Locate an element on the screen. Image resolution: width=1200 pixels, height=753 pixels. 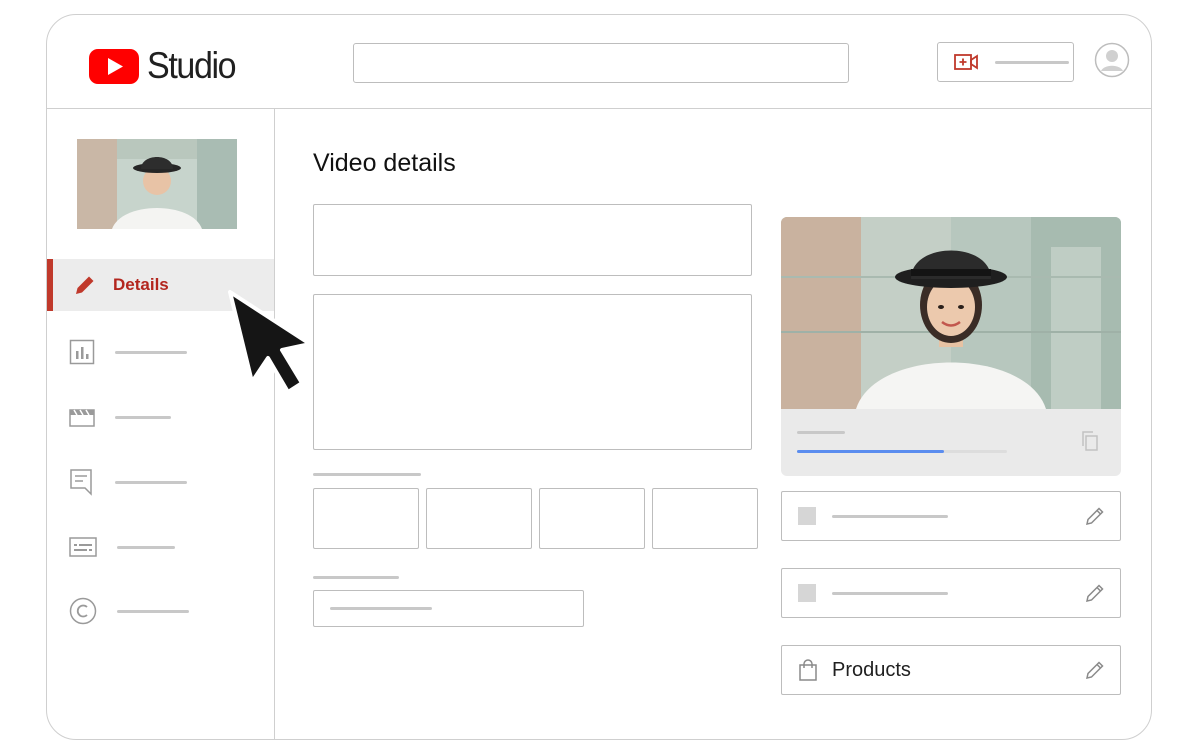
video-link-label-placeholder is located at coordinates (821, 432).